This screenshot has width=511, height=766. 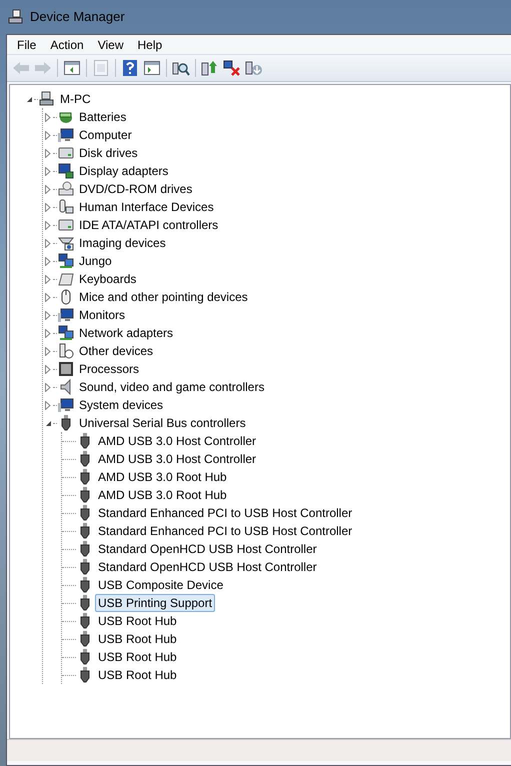 I want to click on tree-item: Monitors, so click(x=102, y=315).